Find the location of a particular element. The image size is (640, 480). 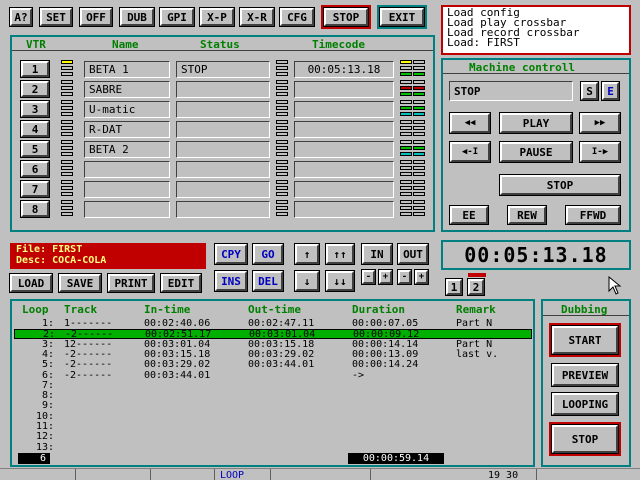

dub-start-button: START is located at coordinates (585, 340).